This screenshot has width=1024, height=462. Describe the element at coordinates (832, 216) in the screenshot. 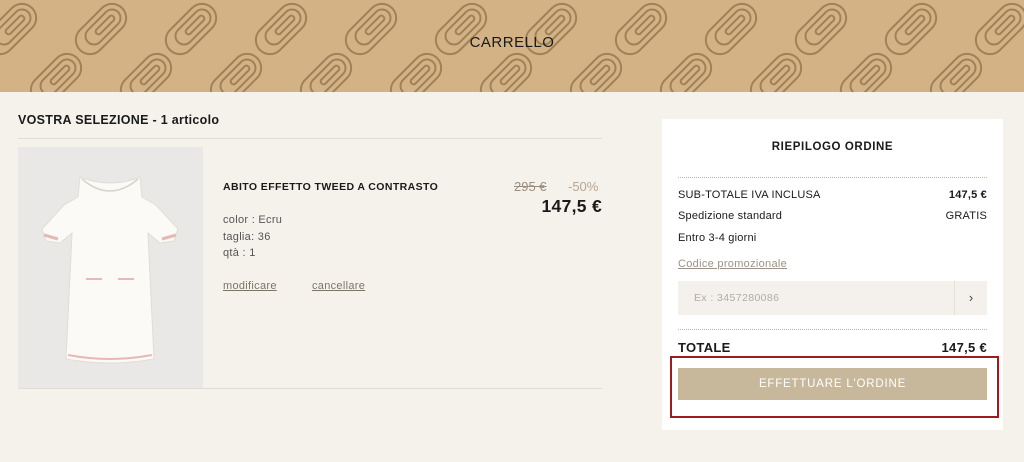

I see `shipping-row: Spedizione standard GRATIS` at that location.